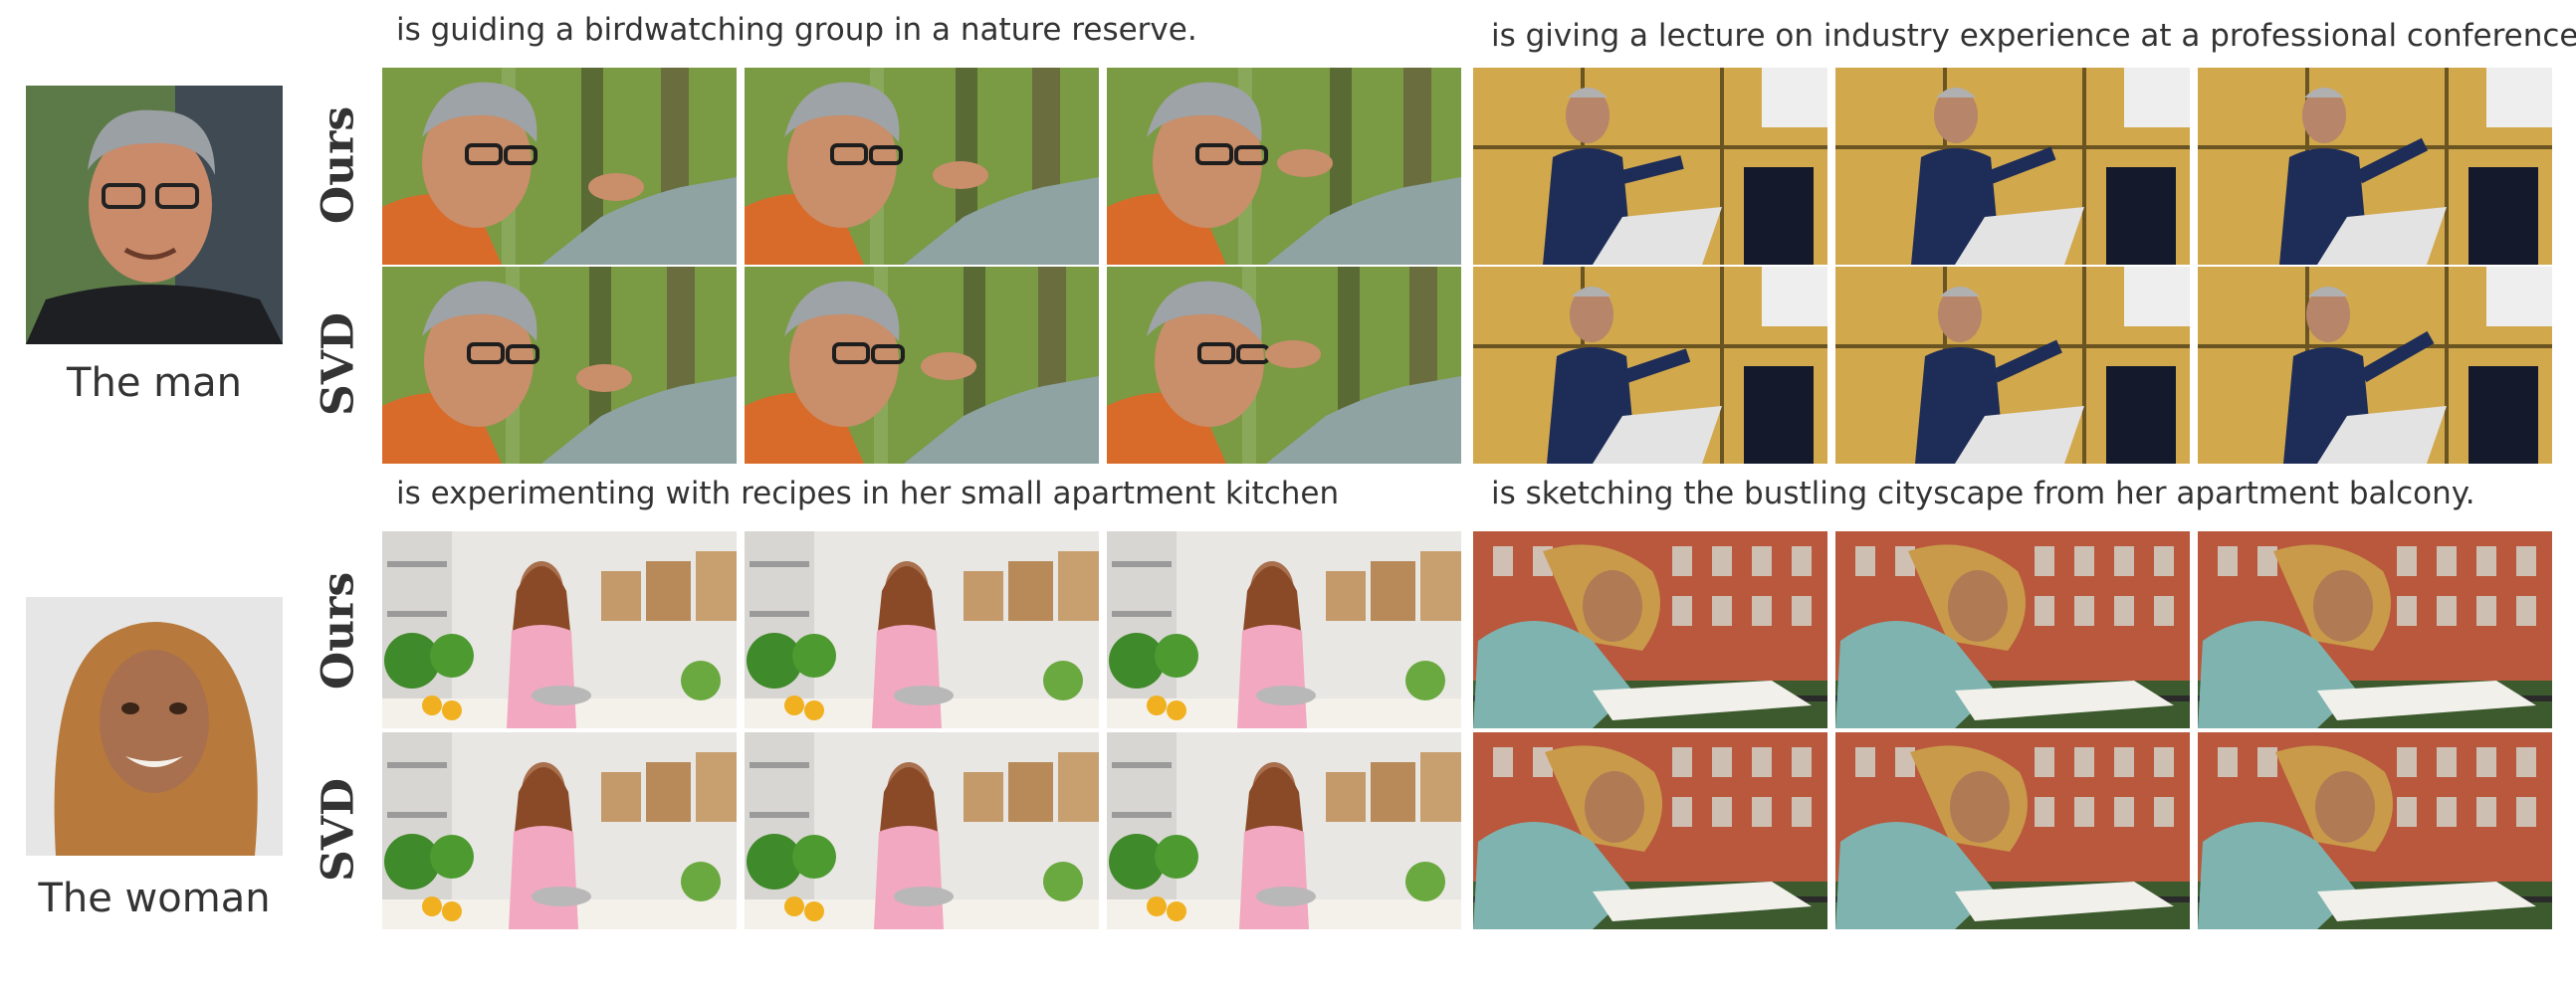  I want to click on row-label-ours-man: Ours, so click(338, 165).